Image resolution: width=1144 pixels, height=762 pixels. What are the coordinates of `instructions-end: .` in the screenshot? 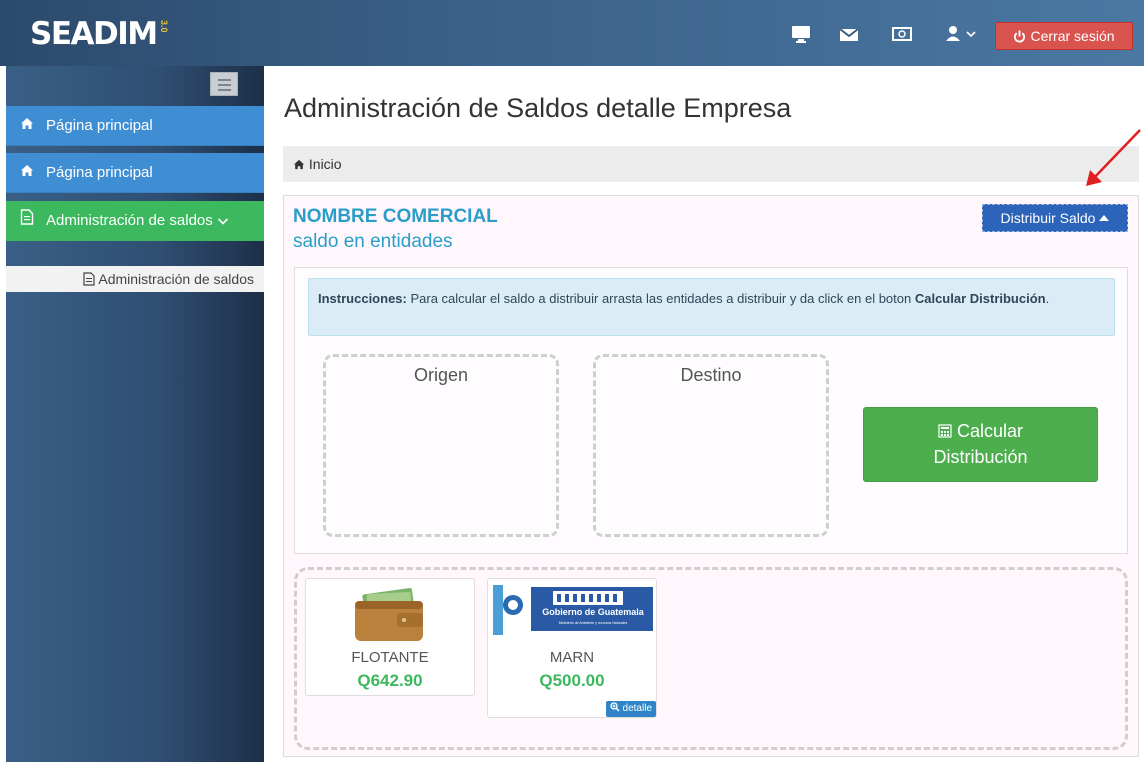 It's located at (1047, 298).